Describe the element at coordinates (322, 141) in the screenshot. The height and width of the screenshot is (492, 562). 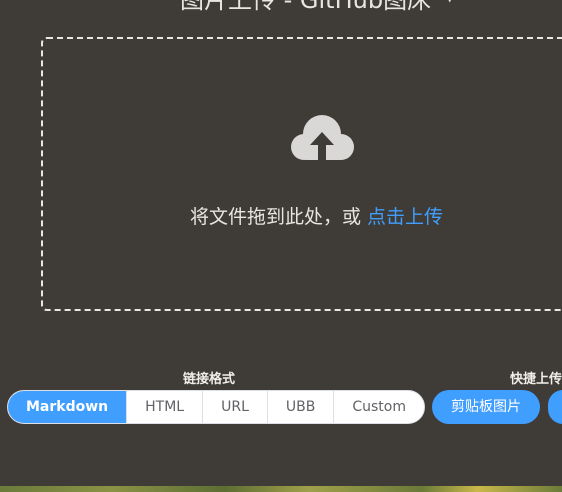
I see `cloud-upload-icon` at that location.